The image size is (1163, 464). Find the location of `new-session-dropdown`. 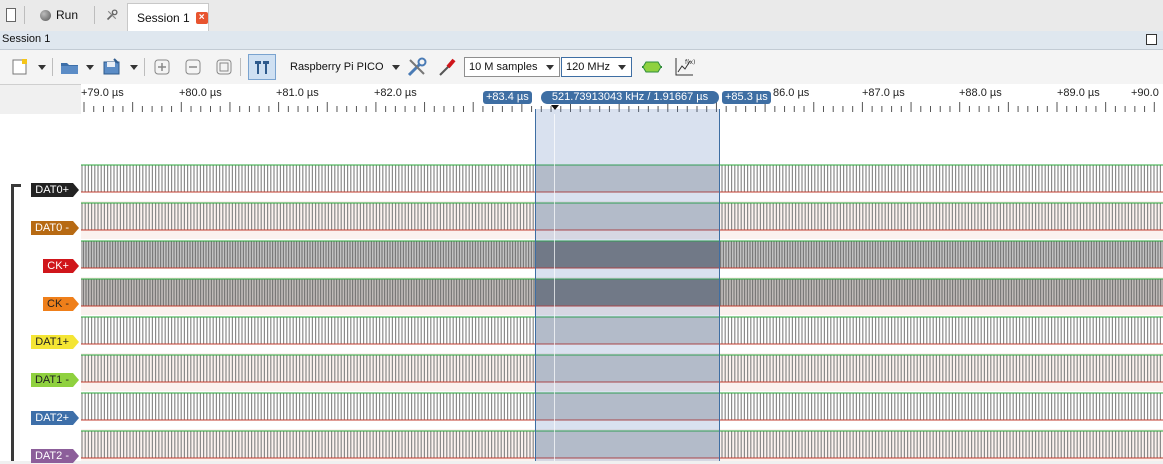

new-session-dropdown is located at coordinates (42, 67).